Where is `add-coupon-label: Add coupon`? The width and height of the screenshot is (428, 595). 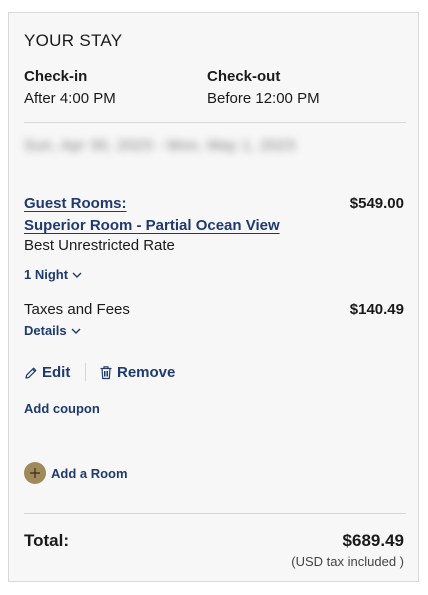
add-coupon-label: Add coupon is located at coordinates (62, 408).